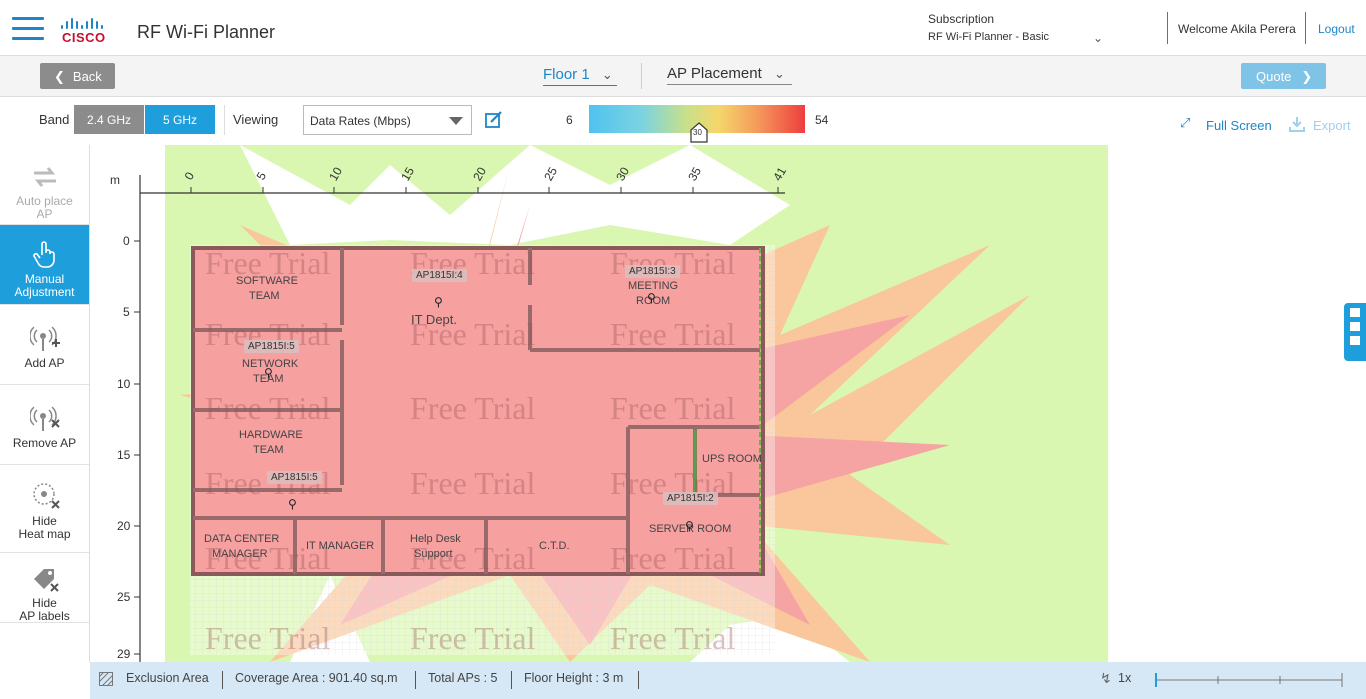  Describe the element at coordinates (44, 363) in the screenshot. I see `tool-label: Add AP` at that location.